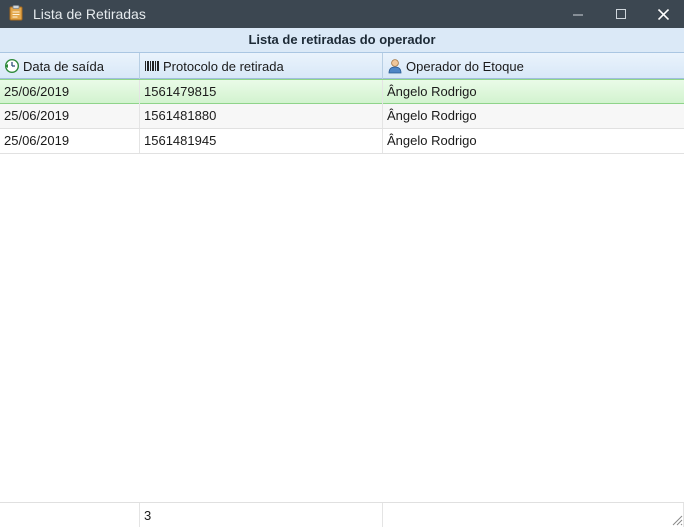 The width and height of the screenshot is (684, 527). I want to click on column-header-protocol: Protocolo de retirada, so click(261, 66).